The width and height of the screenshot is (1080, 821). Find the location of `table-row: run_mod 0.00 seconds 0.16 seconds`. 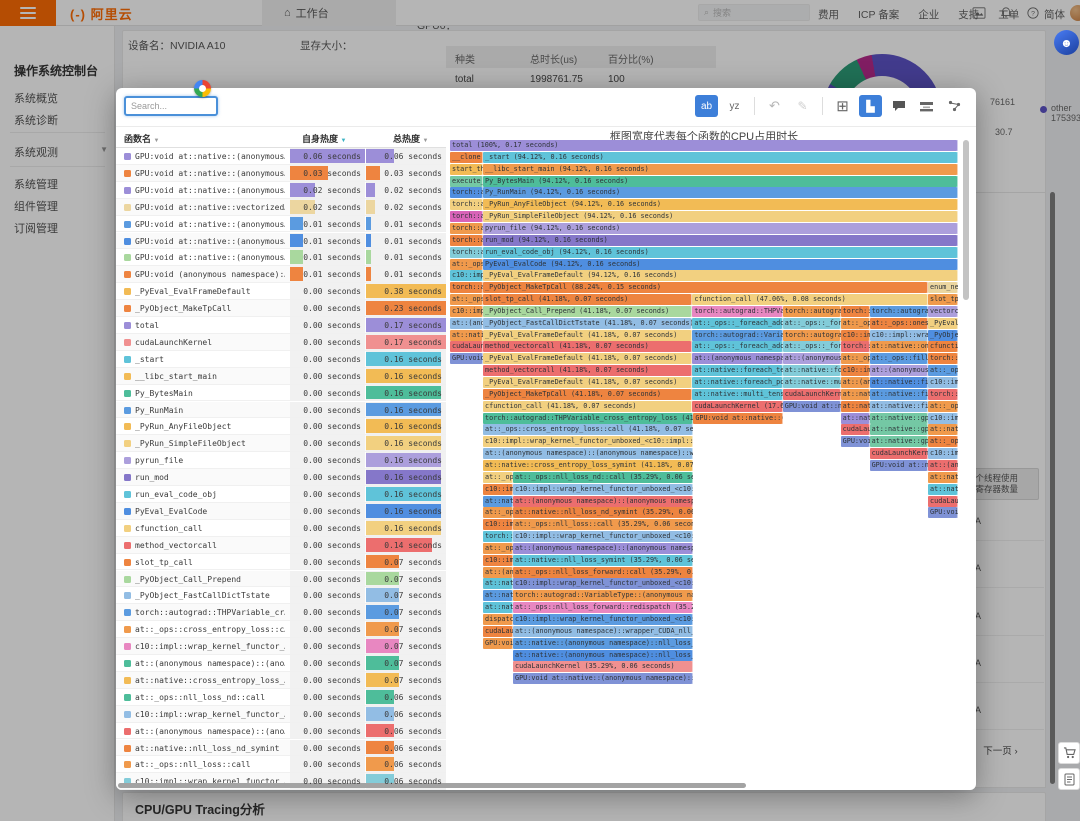

table-row: run_mod 0.00 seconds 0.16 seconds is located at coordinates (281, 477).